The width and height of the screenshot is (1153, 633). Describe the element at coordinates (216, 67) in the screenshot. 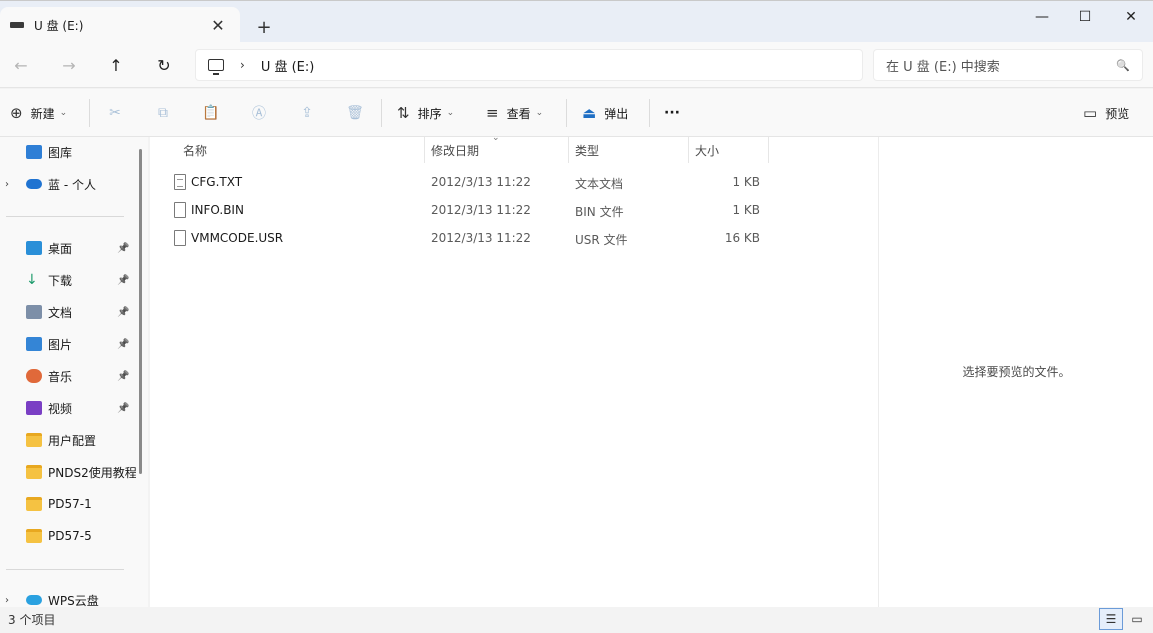

I see `this-pc-icon` at that location.